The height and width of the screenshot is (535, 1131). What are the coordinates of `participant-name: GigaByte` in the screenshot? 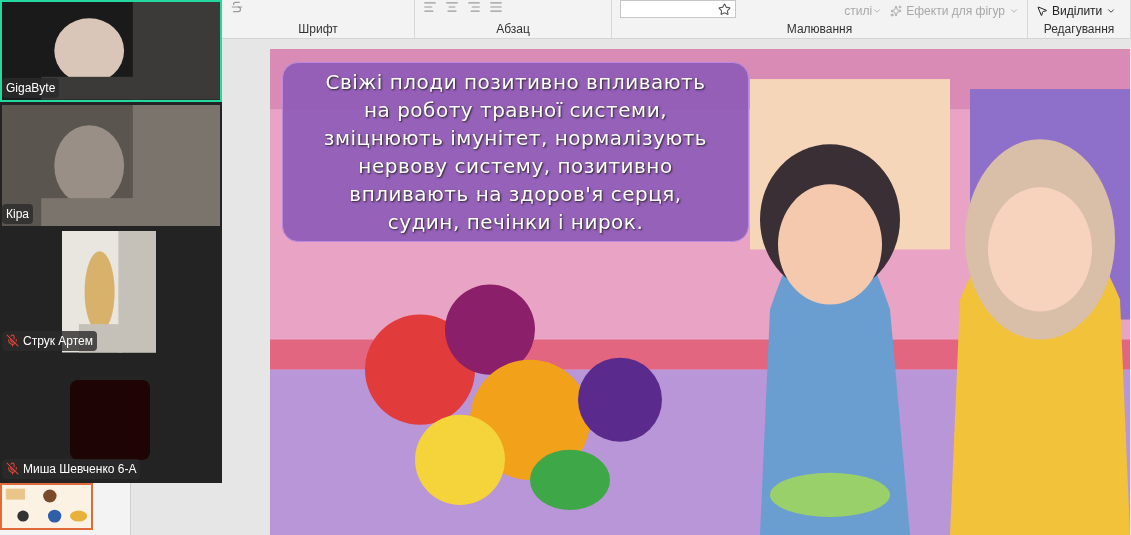 It's located at (31, 88).